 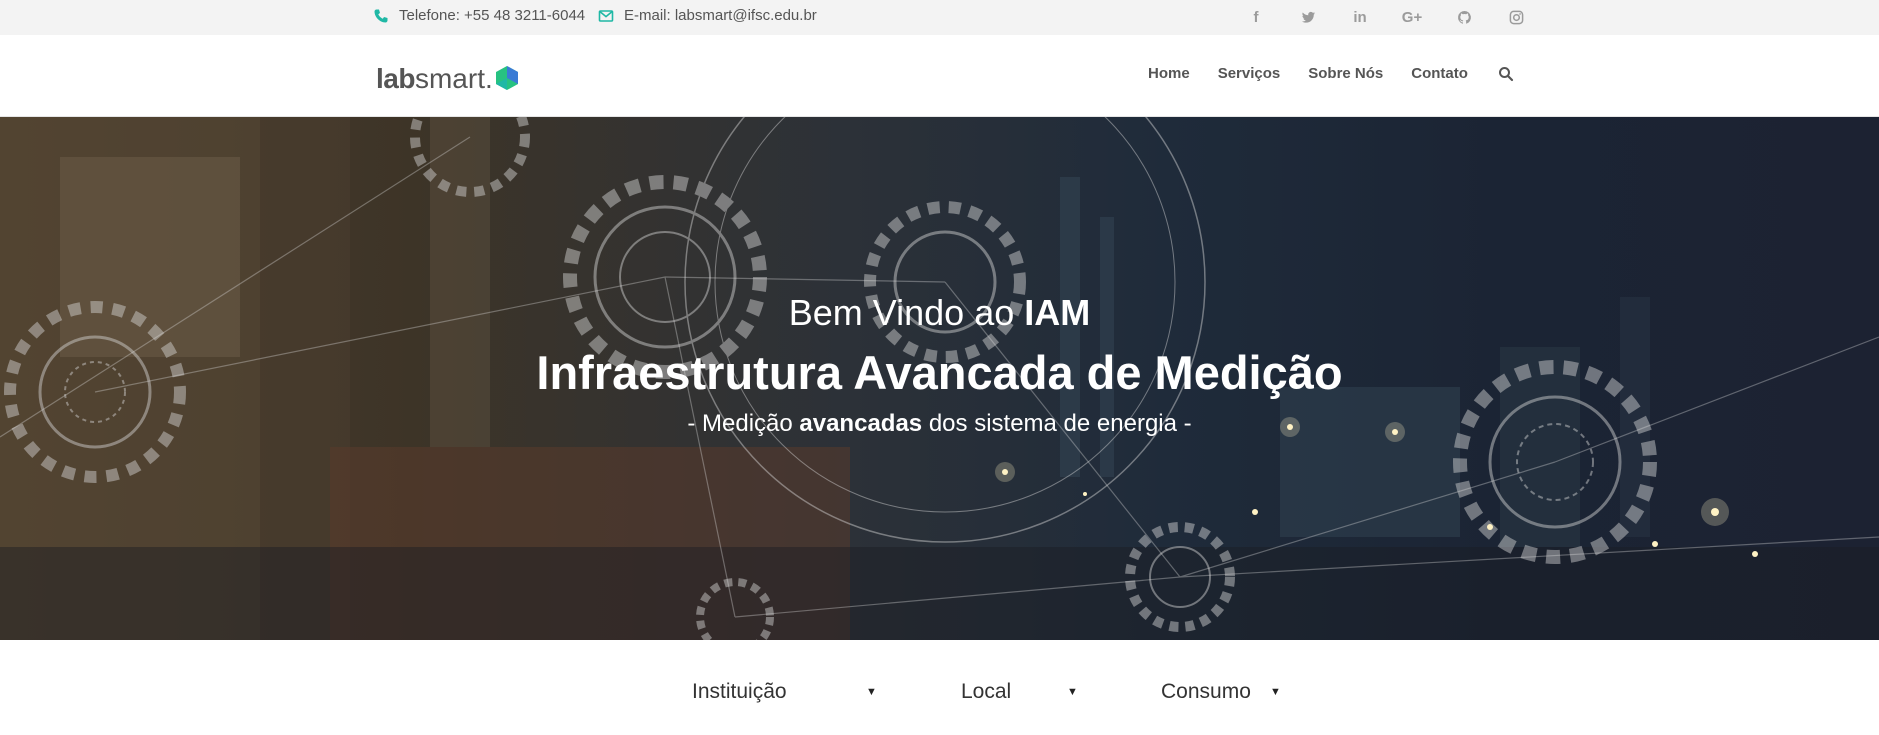 What do you see at coordinates (1206, 691) in the screenshot?
I see `consumo-select-label: Consumo` at bounding box center [1206, 691].